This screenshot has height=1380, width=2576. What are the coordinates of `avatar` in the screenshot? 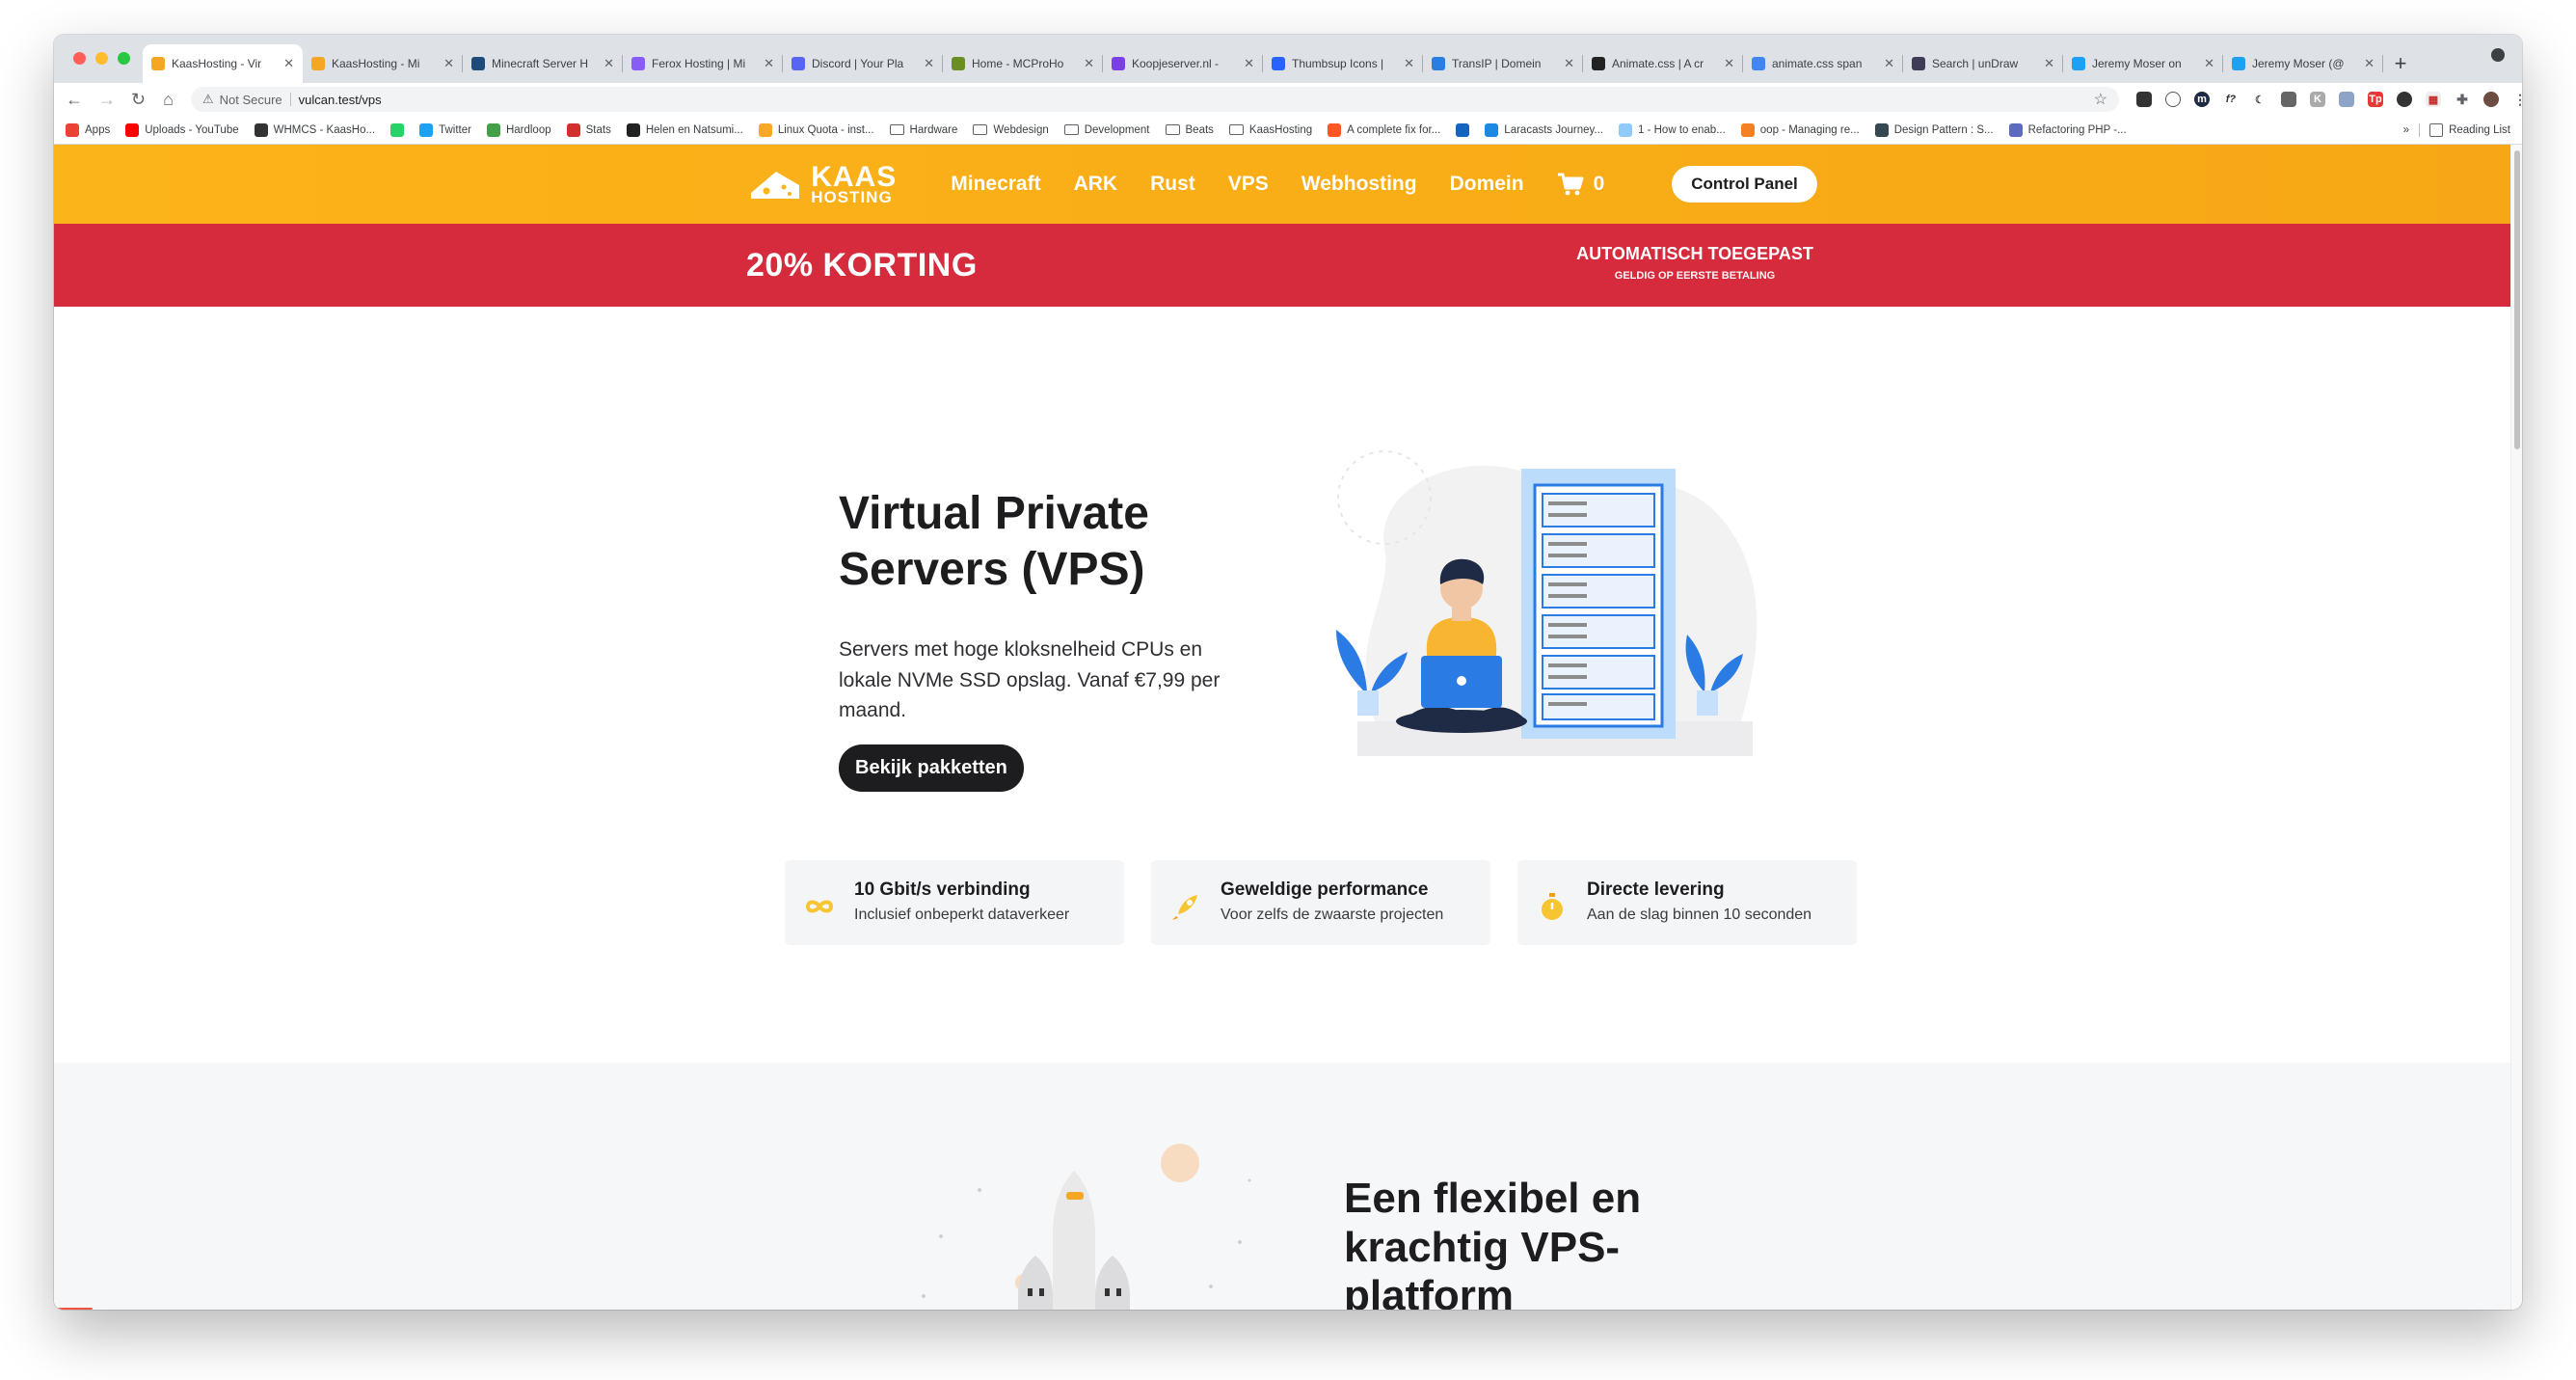 It's located at (2491, 99).